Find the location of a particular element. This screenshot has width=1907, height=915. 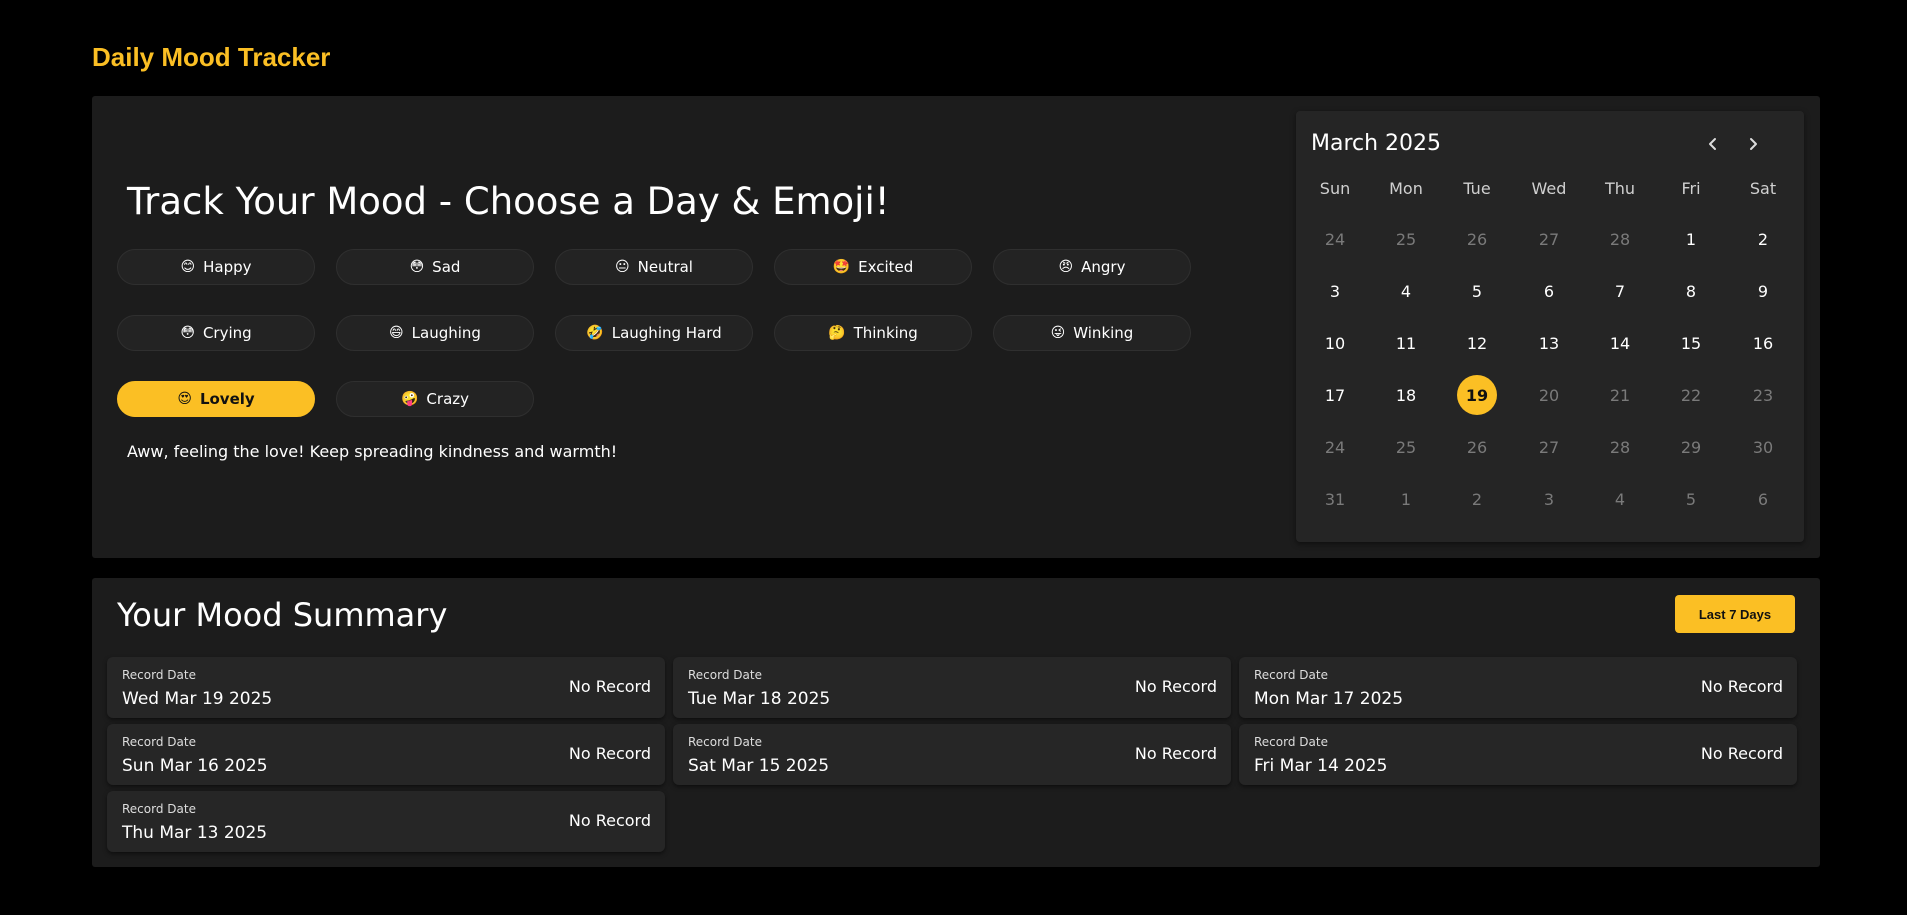

mood-emoji-icon: 😜 is located at coordinates (1058, 333).